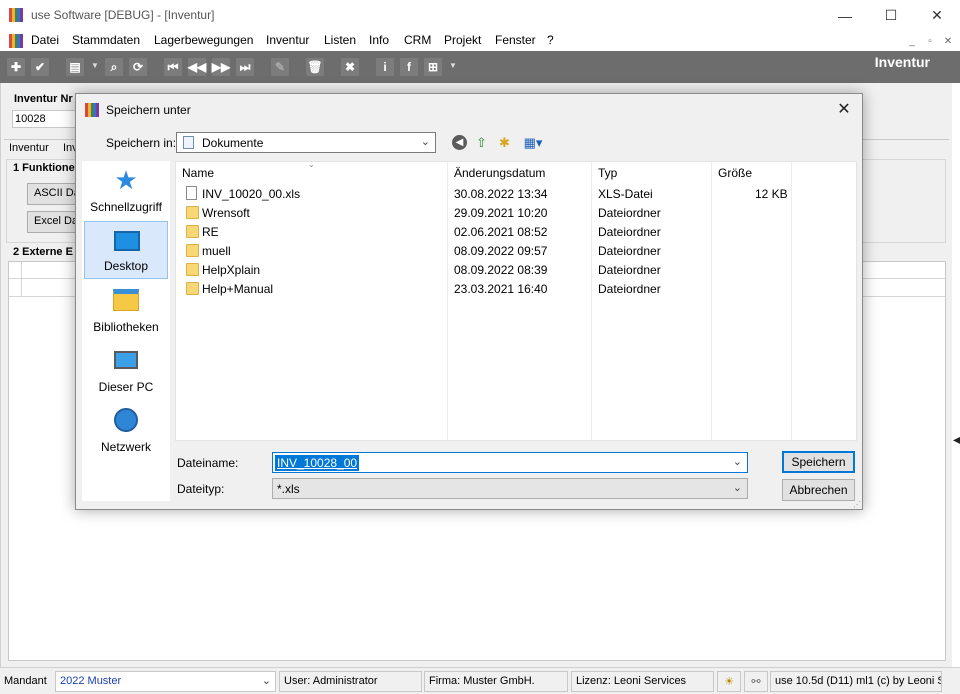 The image size is (960, 694). I want to click on back-icon: ◀, so click(459, 142).